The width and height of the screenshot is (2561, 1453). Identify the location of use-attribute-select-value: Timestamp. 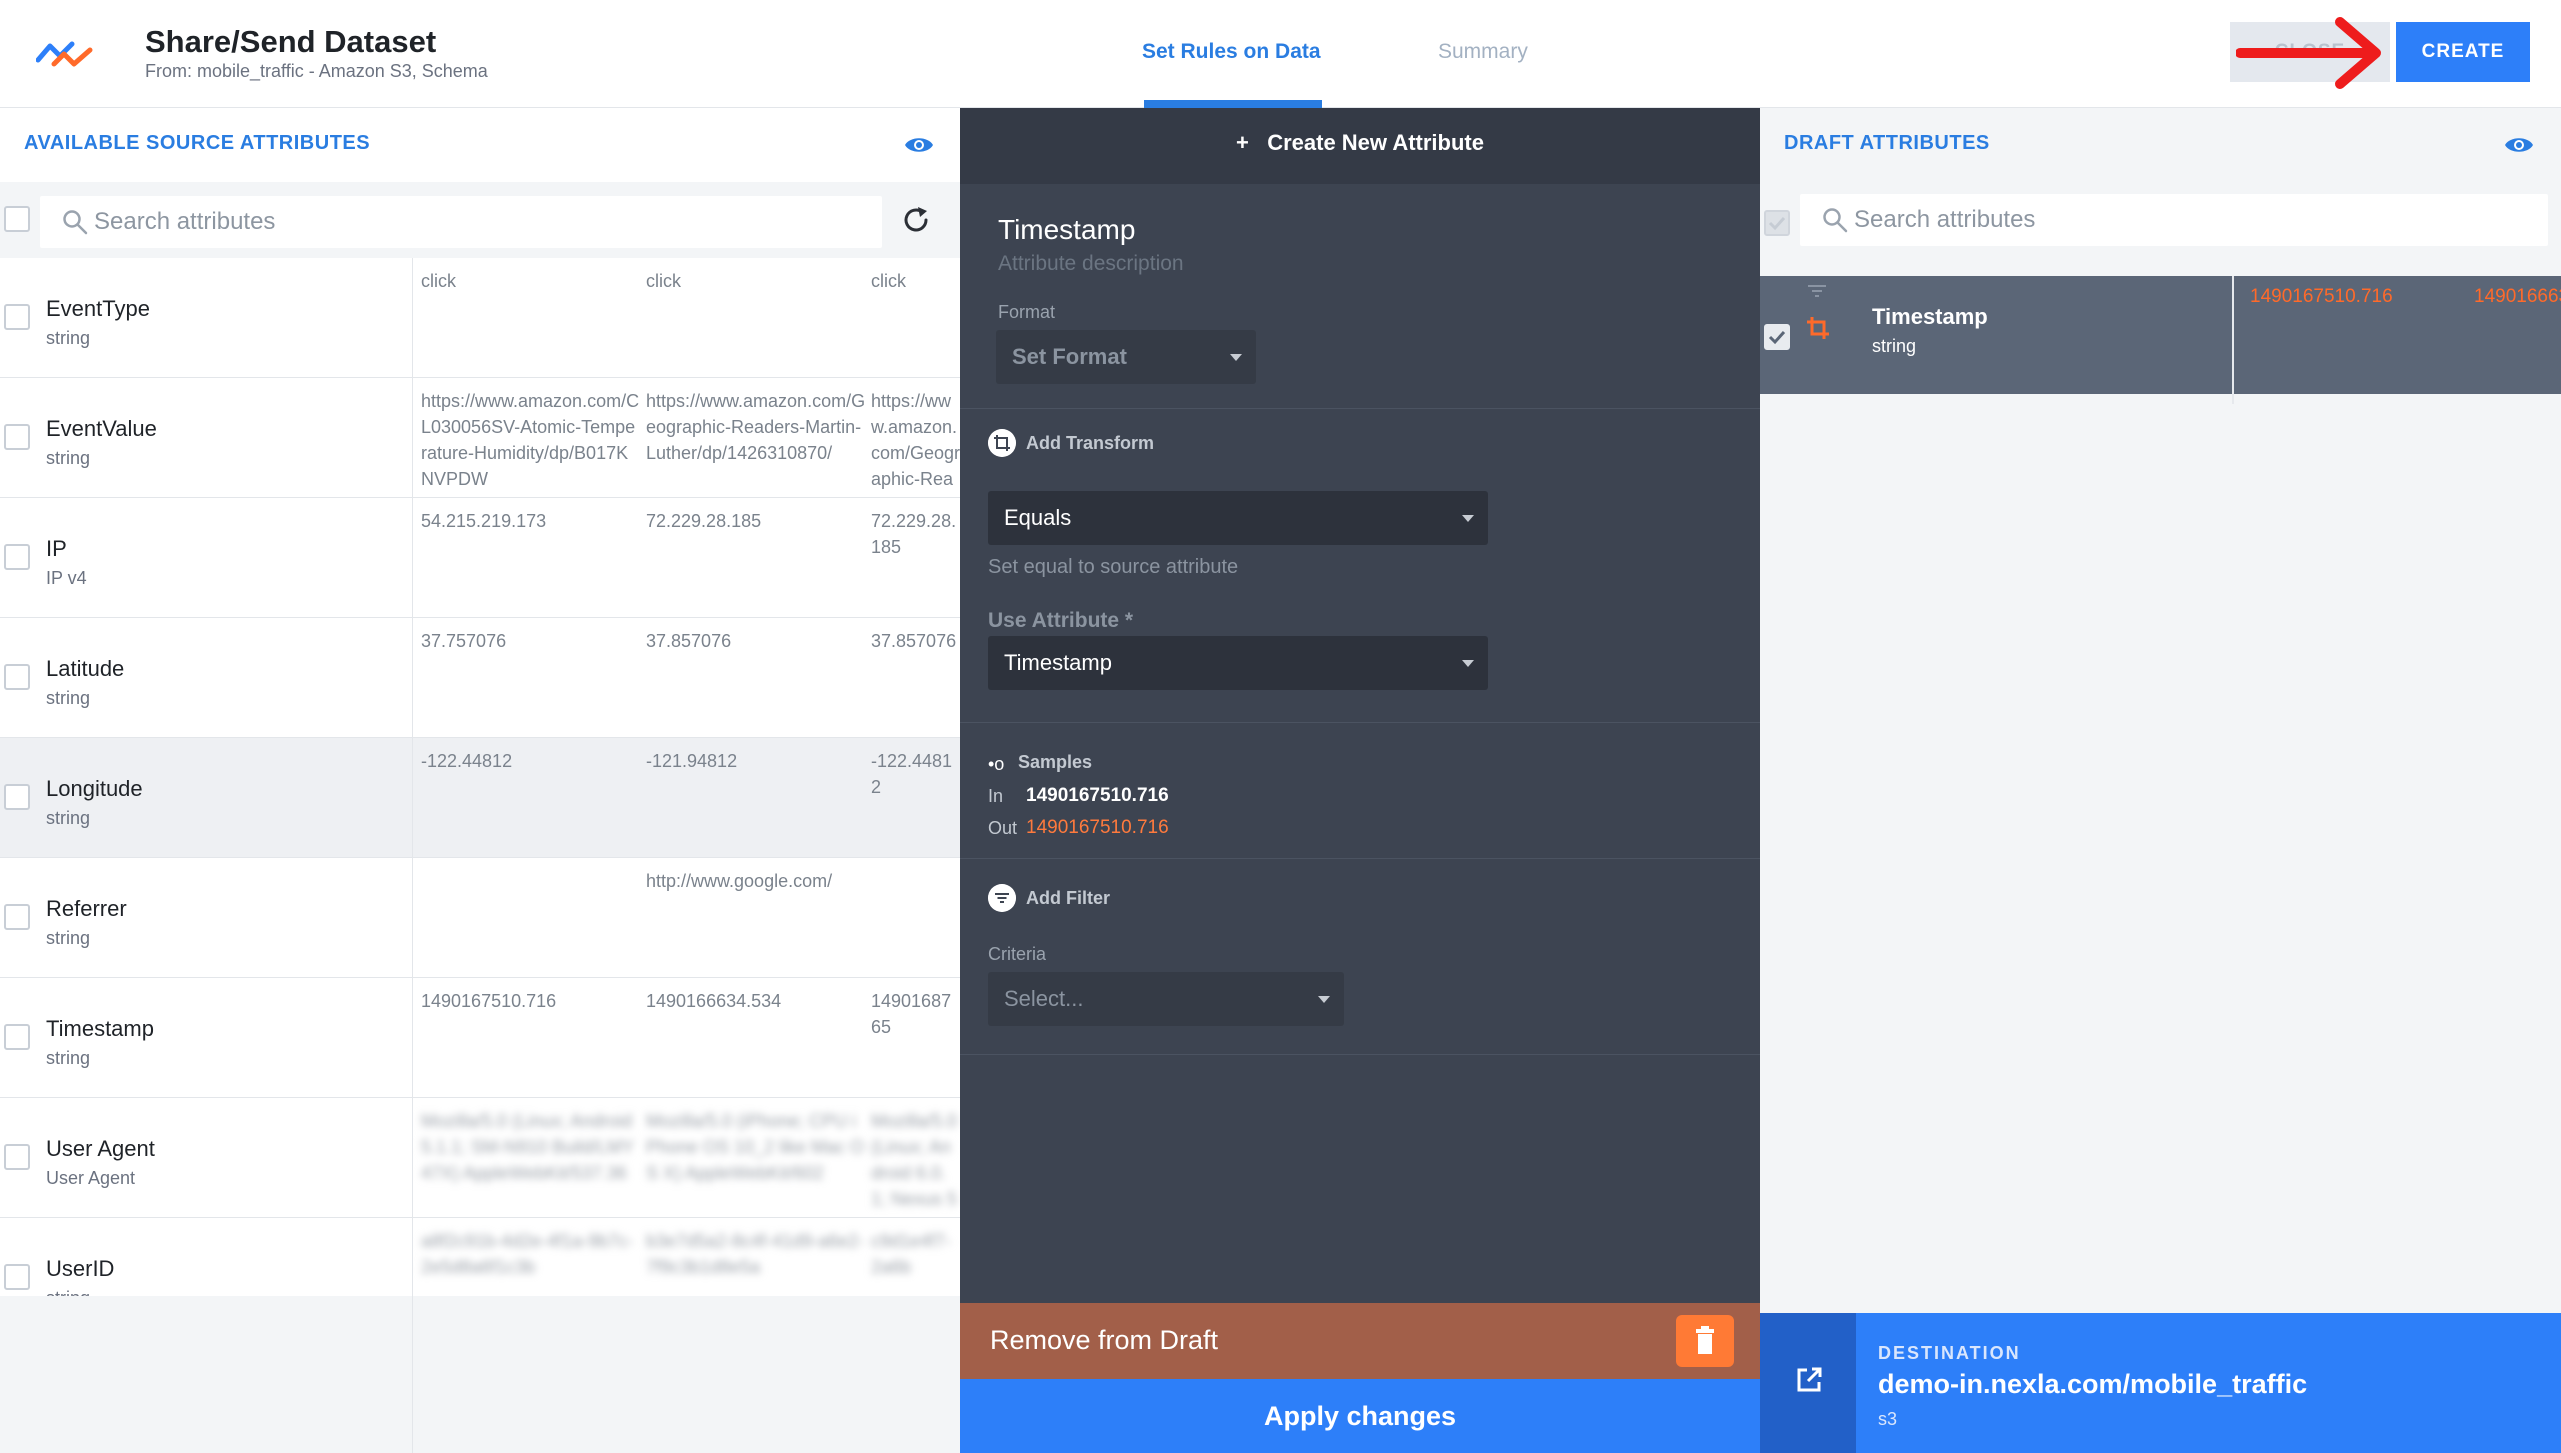
(1058, 662).